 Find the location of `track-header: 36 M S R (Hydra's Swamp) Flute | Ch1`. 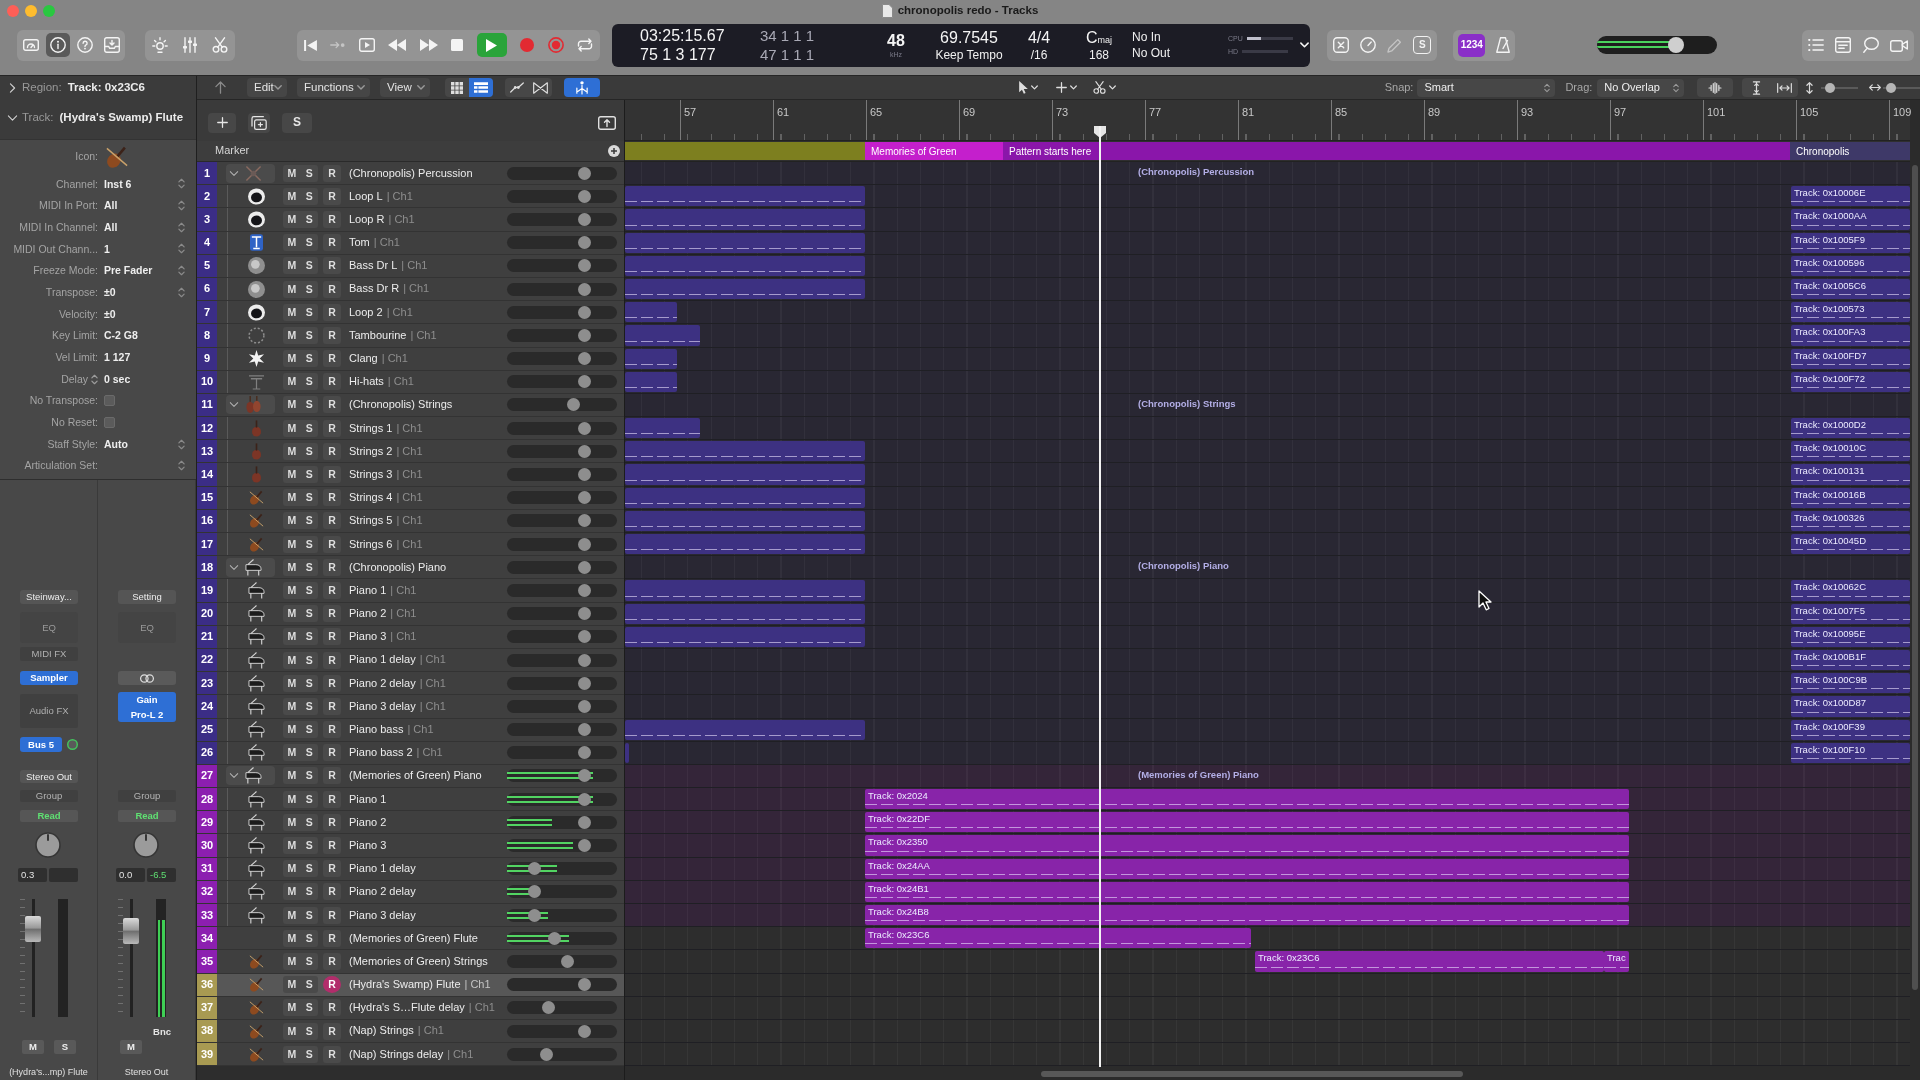

track-header: 36 M S R (Hydra's Swamp) Flute | Ch1 is located at coordinates (410, 985).